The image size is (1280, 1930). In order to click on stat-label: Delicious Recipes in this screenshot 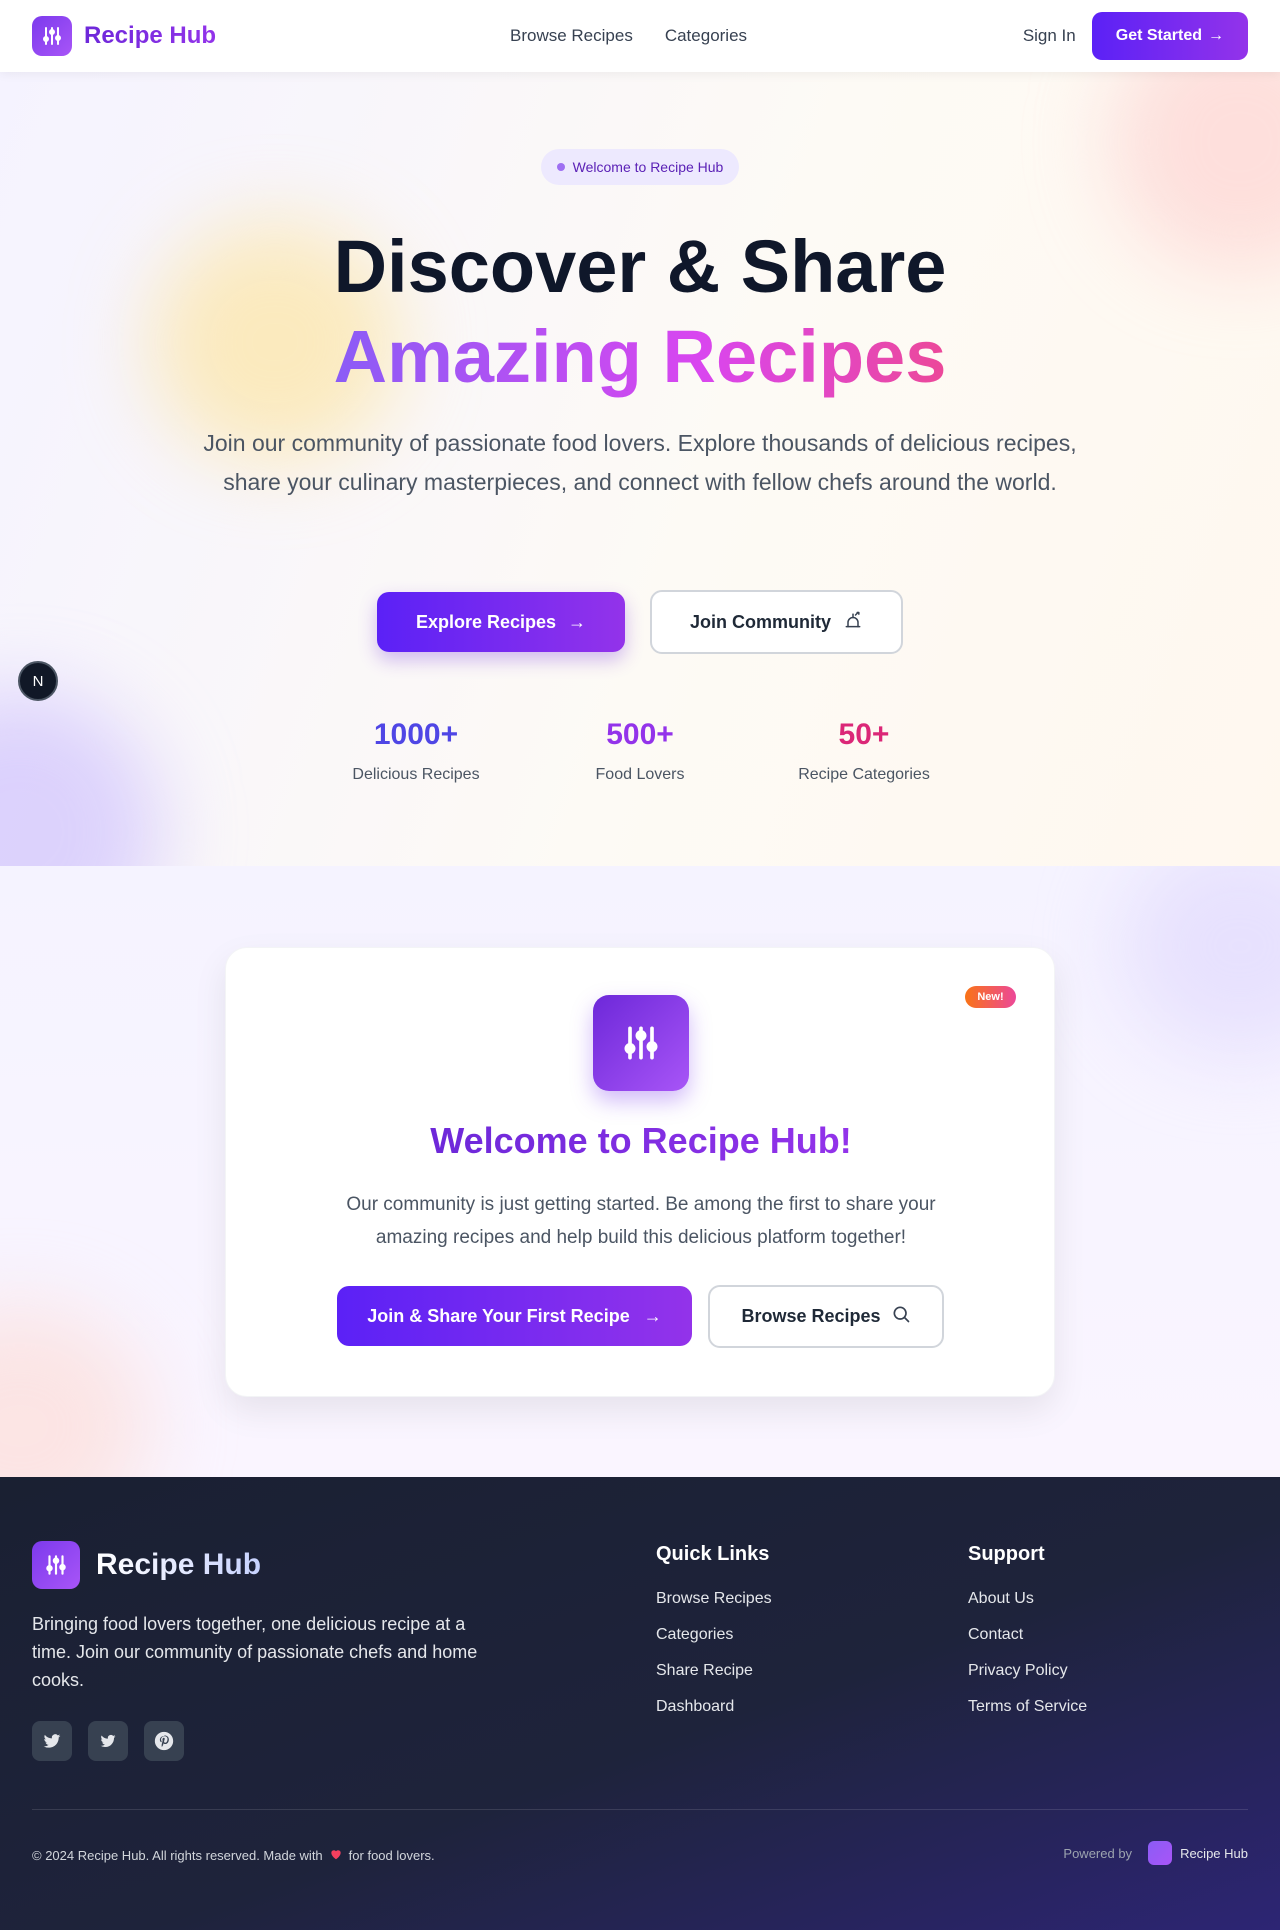, I will do `click(416, 774)`.